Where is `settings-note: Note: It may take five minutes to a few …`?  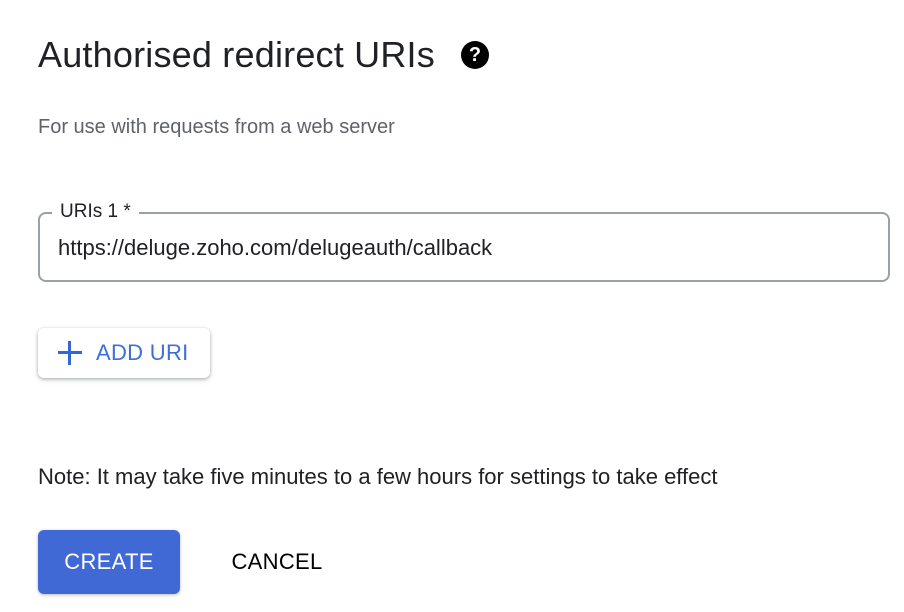
settings-note: Note: It may take five minutes to a few … is located at coordinates (378, 476).